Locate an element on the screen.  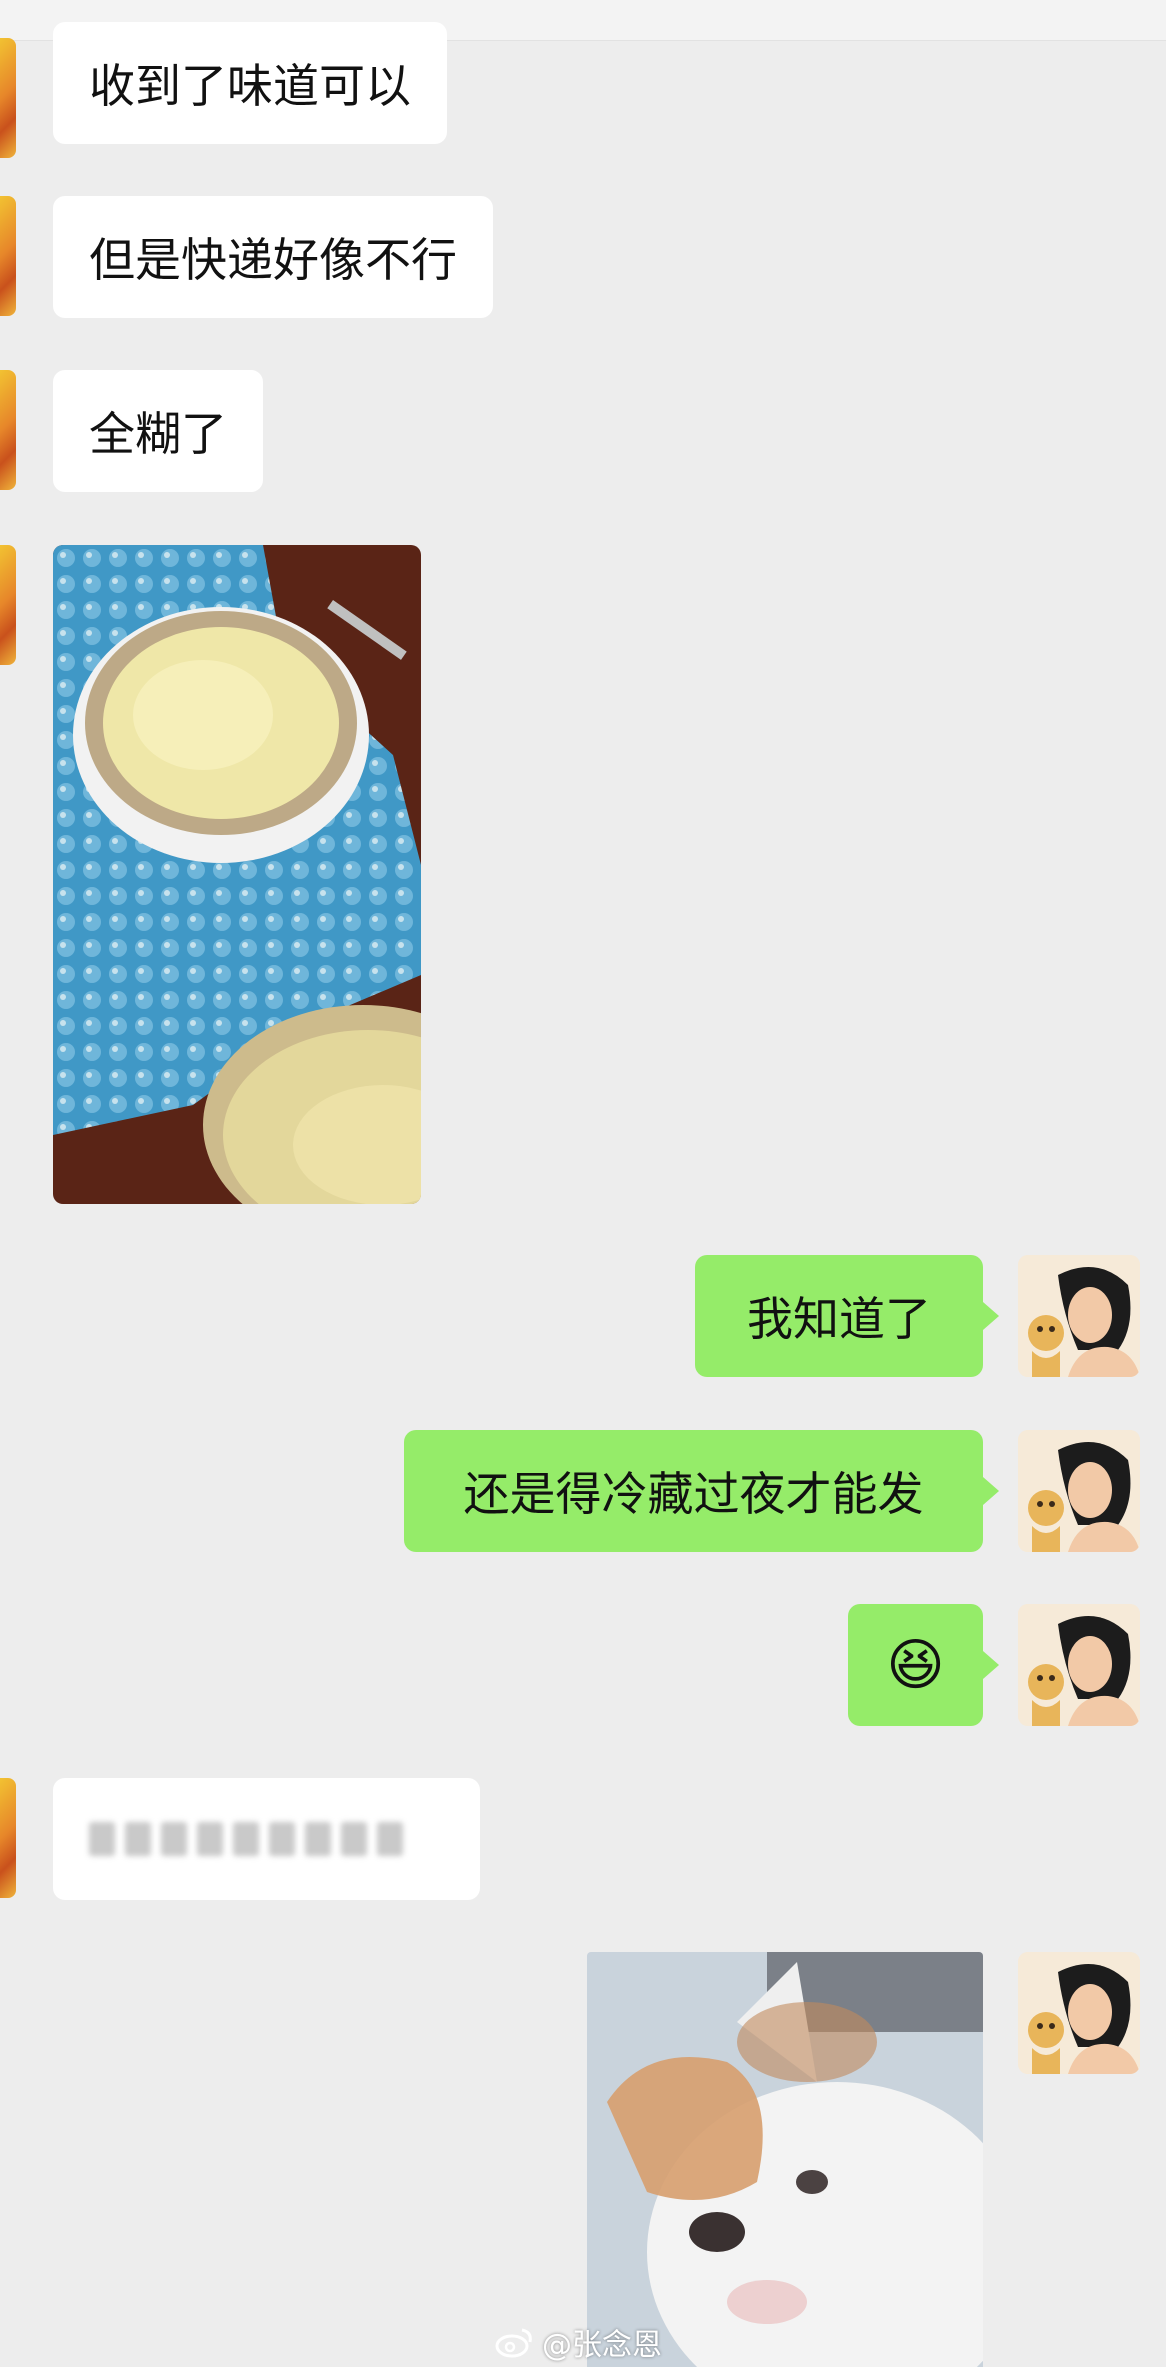
cat-photo is located at coordinates (785, 2159).